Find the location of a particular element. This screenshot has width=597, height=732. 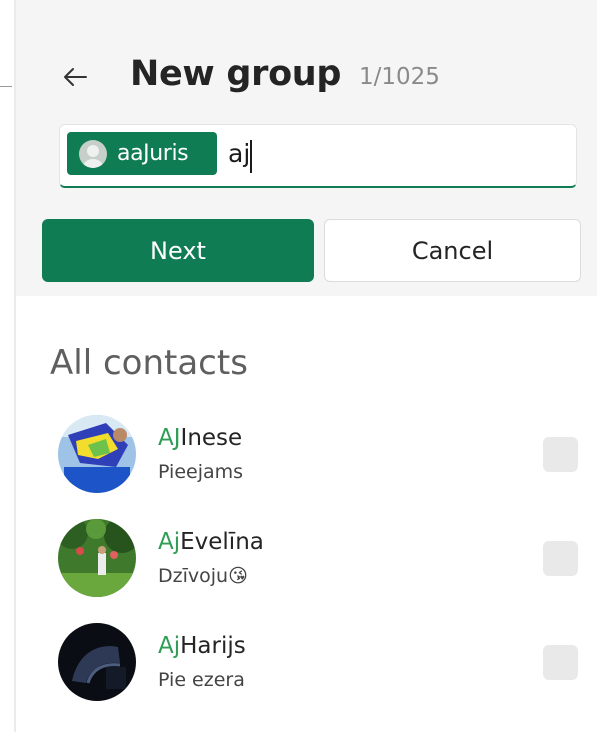

page-title: New group is located at coordinates (236, 74).